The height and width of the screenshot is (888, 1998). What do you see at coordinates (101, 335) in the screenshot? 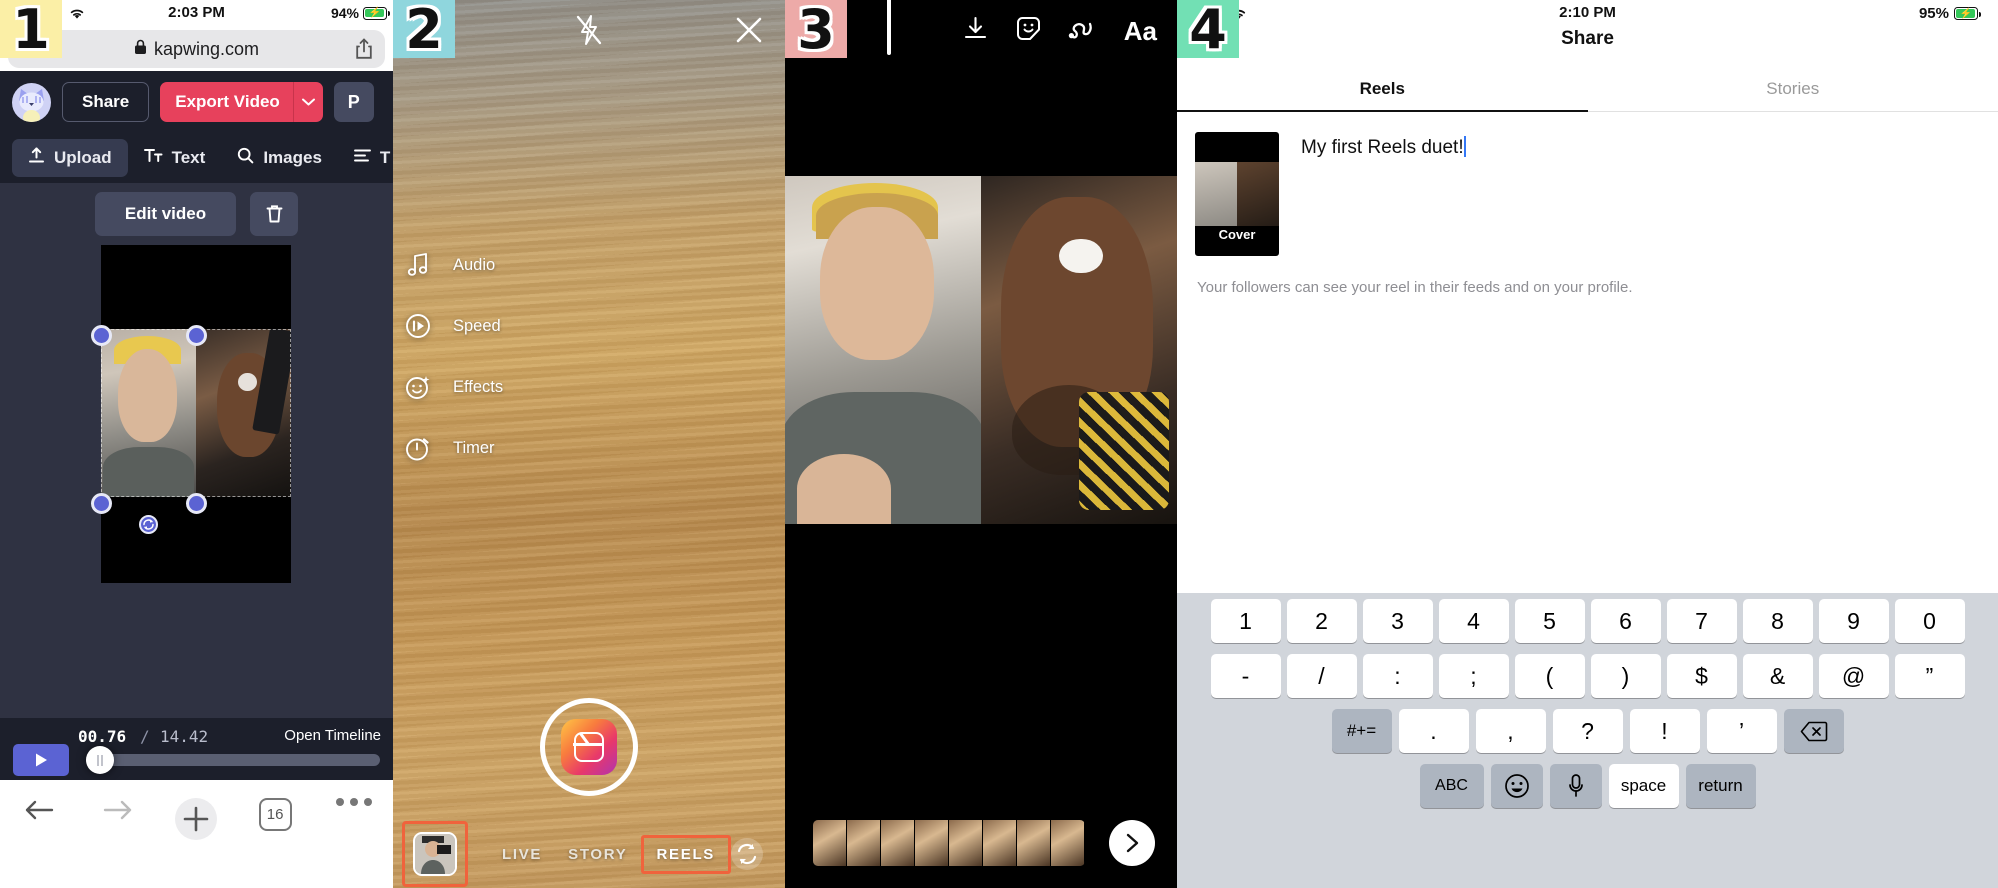
I see `resize-handle-top-left` at bounding box center [101, 335].